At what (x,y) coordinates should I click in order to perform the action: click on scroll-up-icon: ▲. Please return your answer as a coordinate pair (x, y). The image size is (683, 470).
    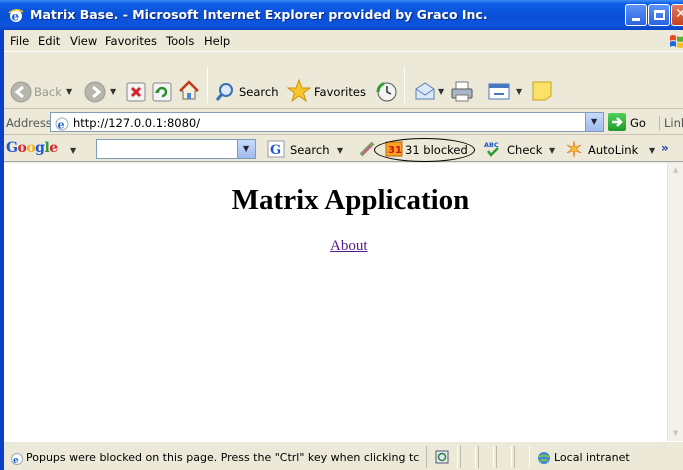
    Looking at the image, I should click on (675, 170).